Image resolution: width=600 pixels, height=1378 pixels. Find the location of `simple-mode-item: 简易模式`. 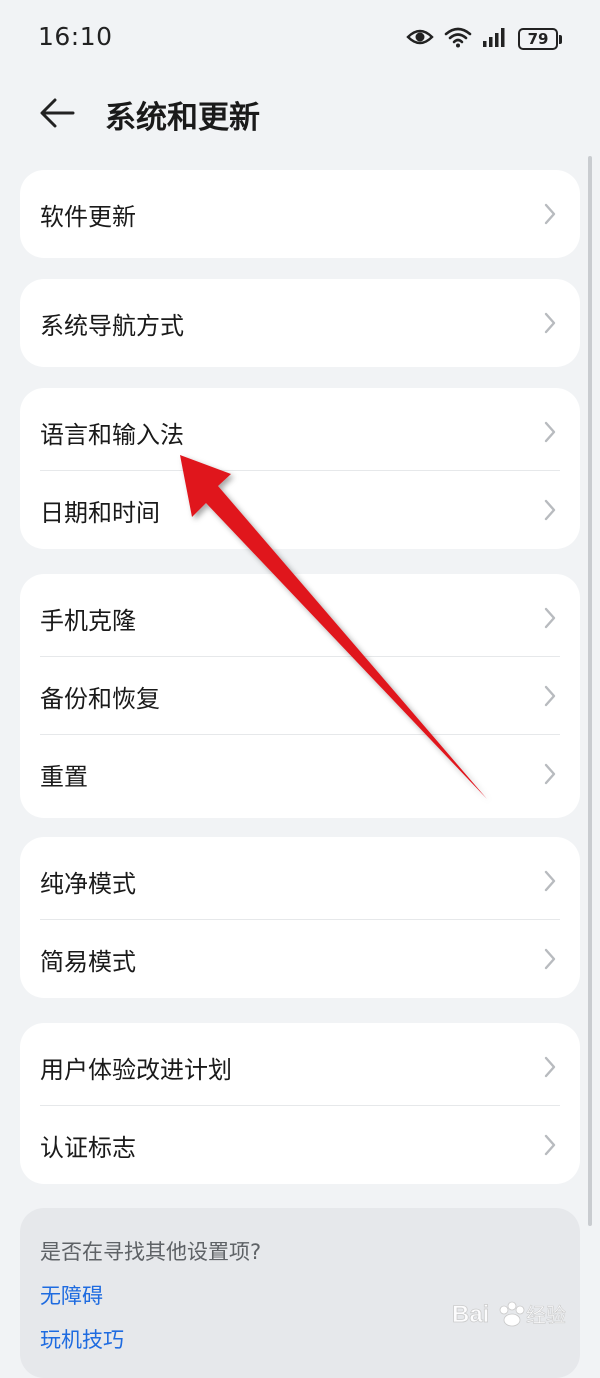

simple-mode-item: 简易模式 is located at coordinates (300, 959).